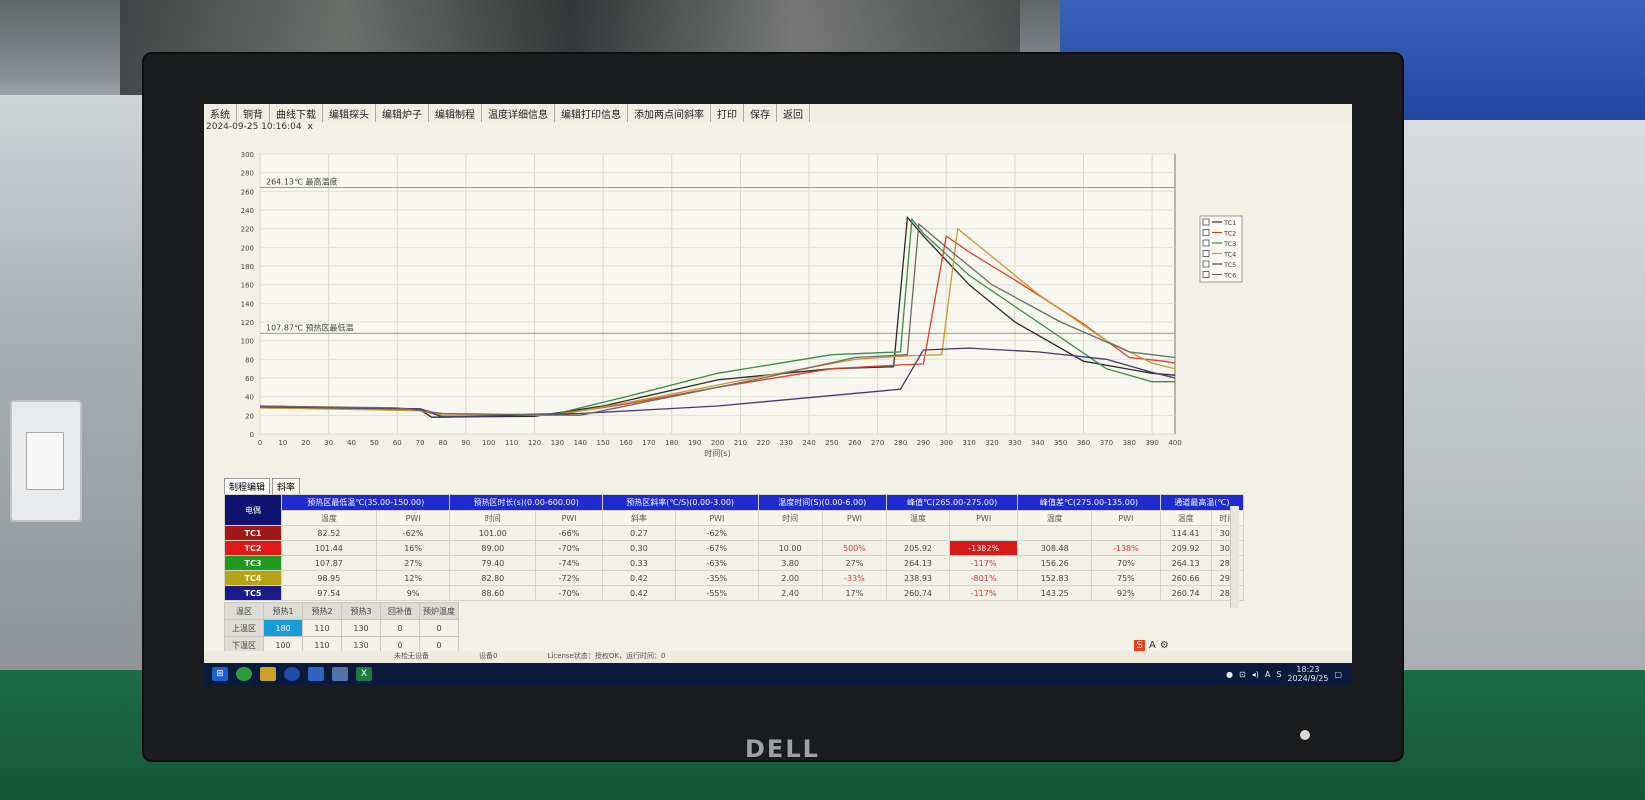 The image size is (1645, 800). Describe the element at coordinates (402, 113) in the screenshot. I see `menu-item-4: 编辑炉子` at that location.